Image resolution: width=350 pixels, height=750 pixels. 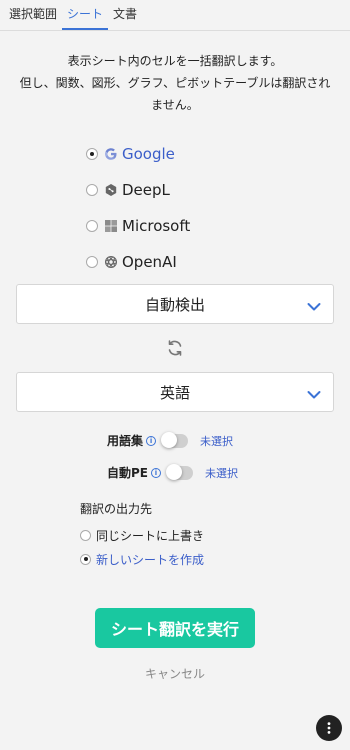 I want to click on output-destination: 翻訳の出力先 同じシートに上書き 新しいシートを作成, so click(x=142, y=535).